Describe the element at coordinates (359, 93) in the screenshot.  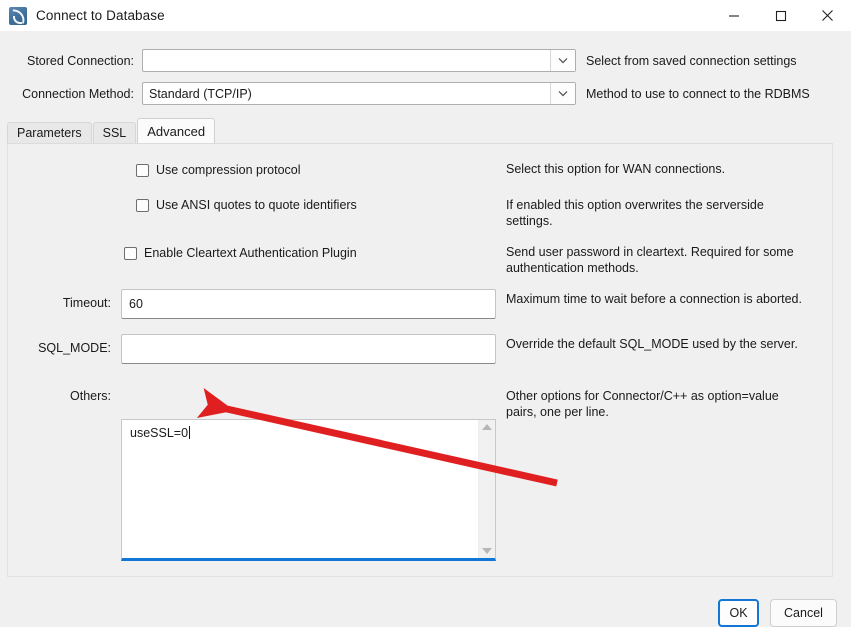
I see `connection-method-select: Standard (TCP/IP)` at that location.